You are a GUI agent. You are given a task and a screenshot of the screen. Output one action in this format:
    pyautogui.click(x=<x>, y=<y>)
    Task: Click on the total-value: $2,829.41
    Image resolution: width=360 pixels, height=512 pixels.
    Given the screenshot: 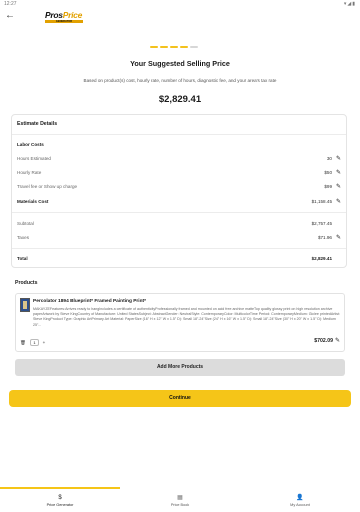 What is the action you would take?
    pyautogui.click(x=321, y=258)
    